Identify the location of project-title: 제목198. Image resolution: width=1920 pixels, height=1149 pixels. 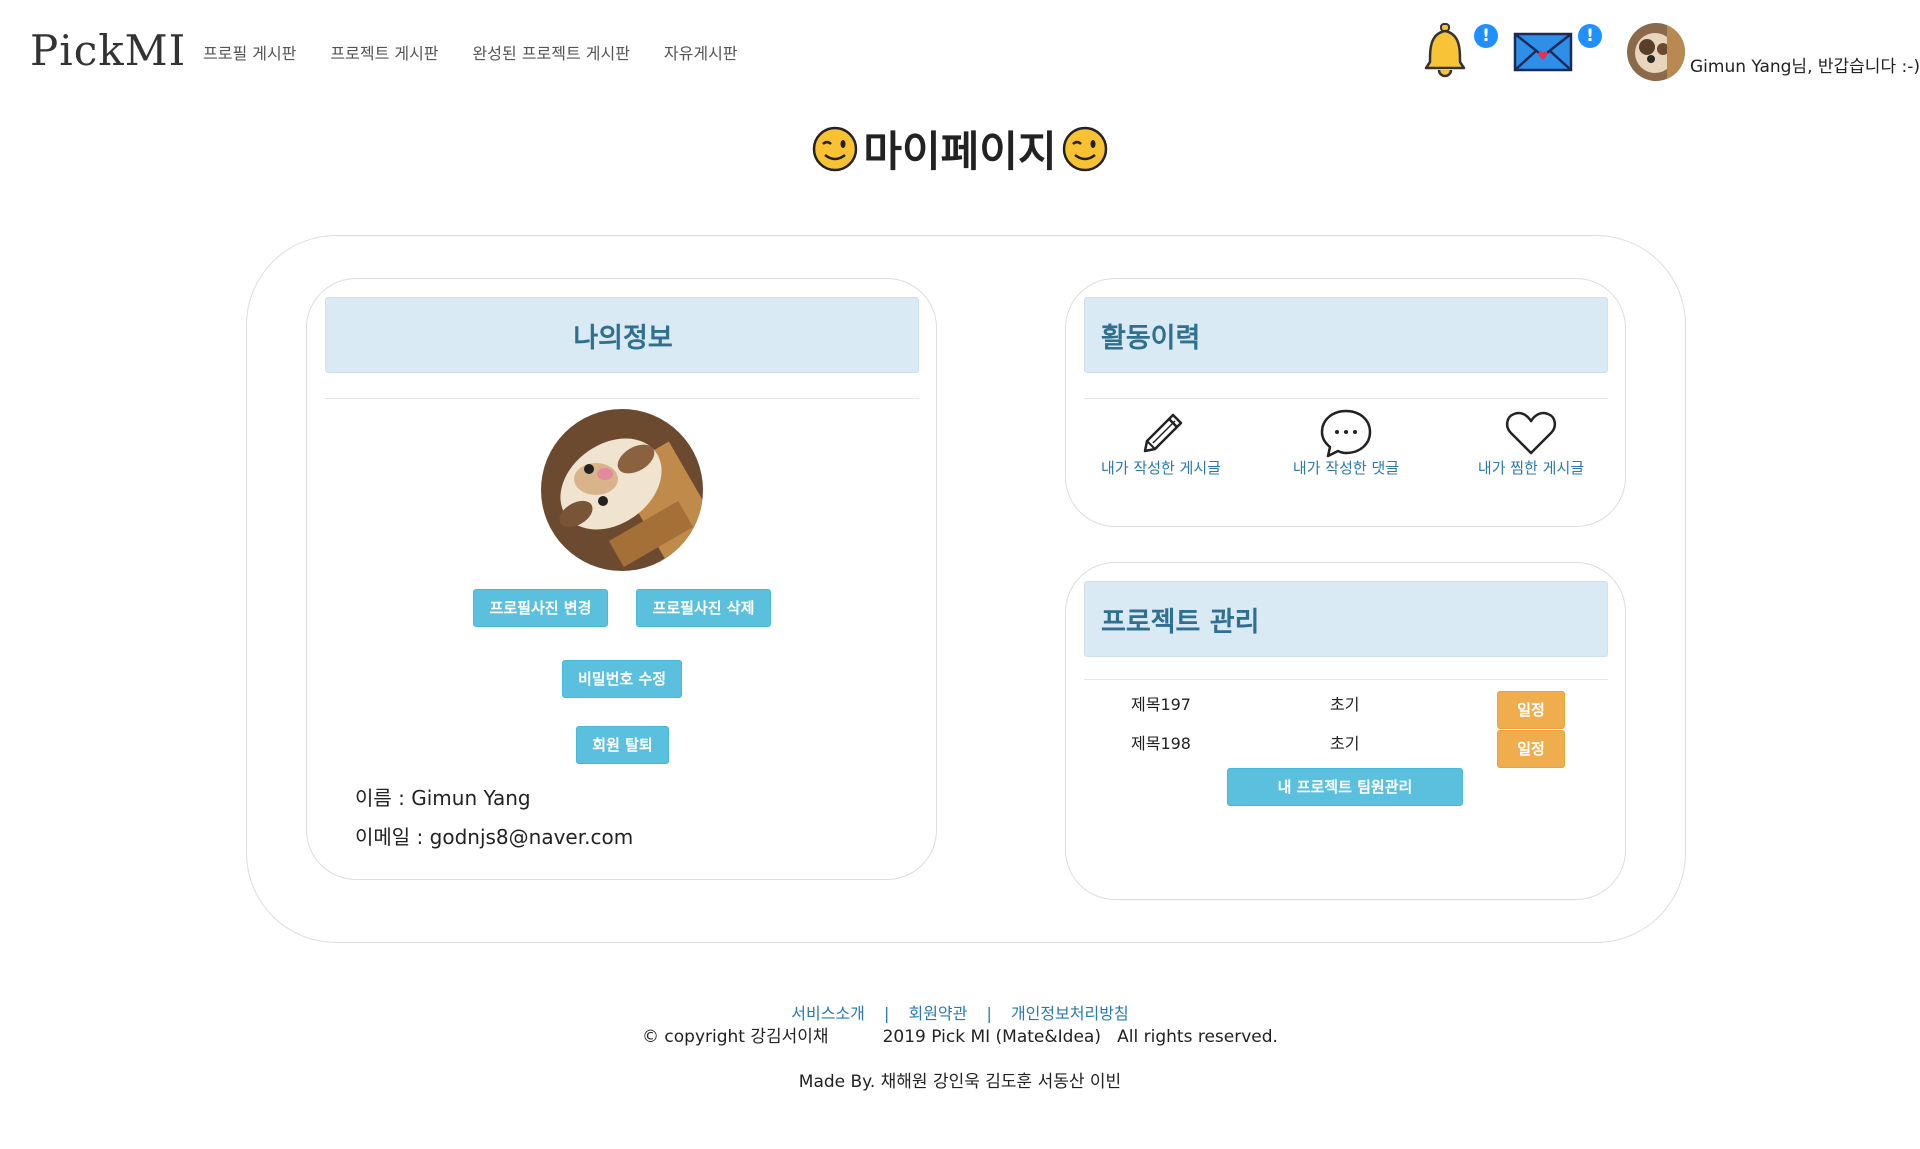
(1161, 742).